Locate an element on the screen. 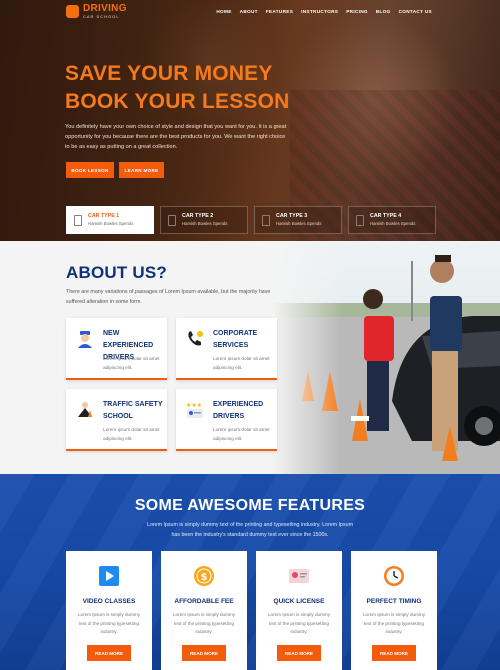 The width and height of the screenshot is (500, 670). card-title: CORPORATE SERVICES is located at coordinates (235, 339).